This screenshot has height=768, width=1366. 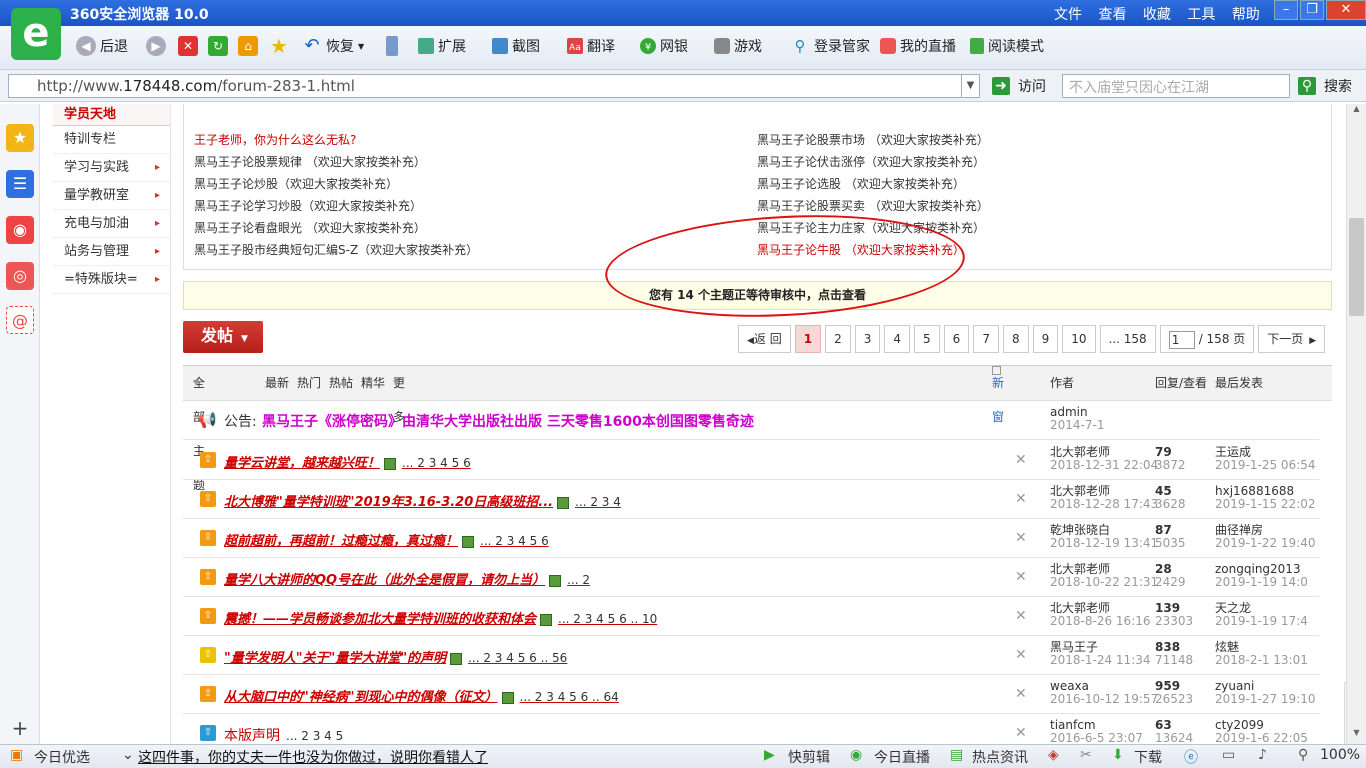 What do you see at coordinates (494, 86) in the screenshot?
I see `url-input: http://www.178448.com/forum-283-1.html ▼` at bounding box center [494, 86].